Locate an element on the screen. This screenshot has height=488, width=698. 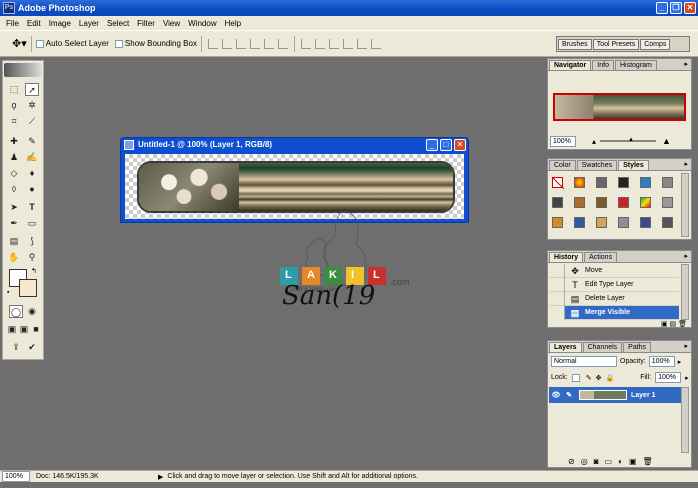
minimize-button: _ is located at coordinates (662, 8).